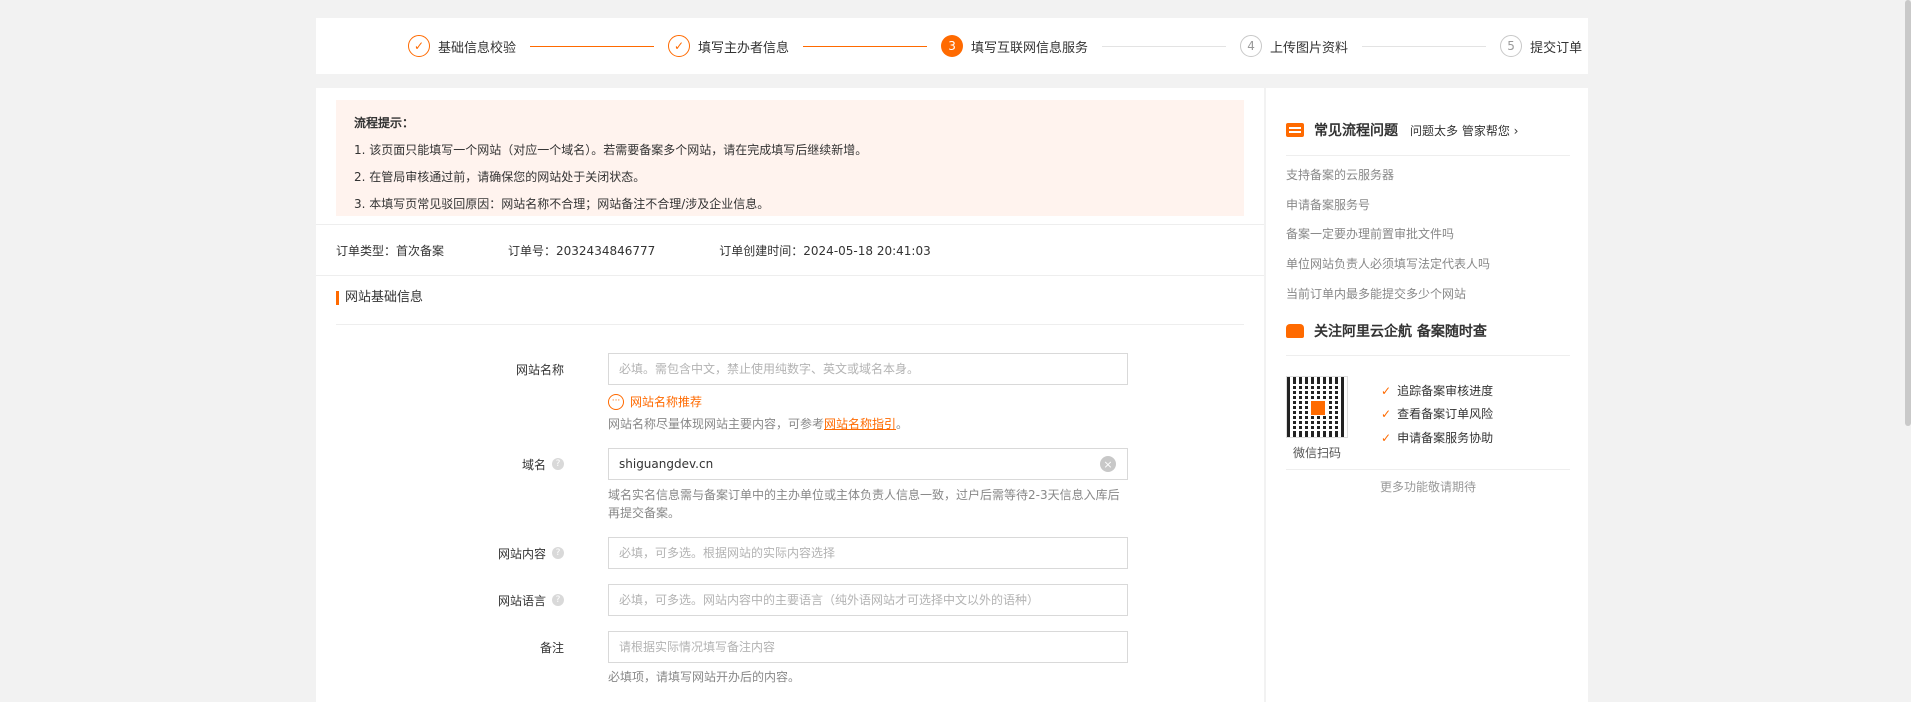 This screenshot has height=702, width=1911. I want to click on site-name-hint: 网站名称尽量体现网站主要内容，可参考网站名称指引。, so click(758, 424).